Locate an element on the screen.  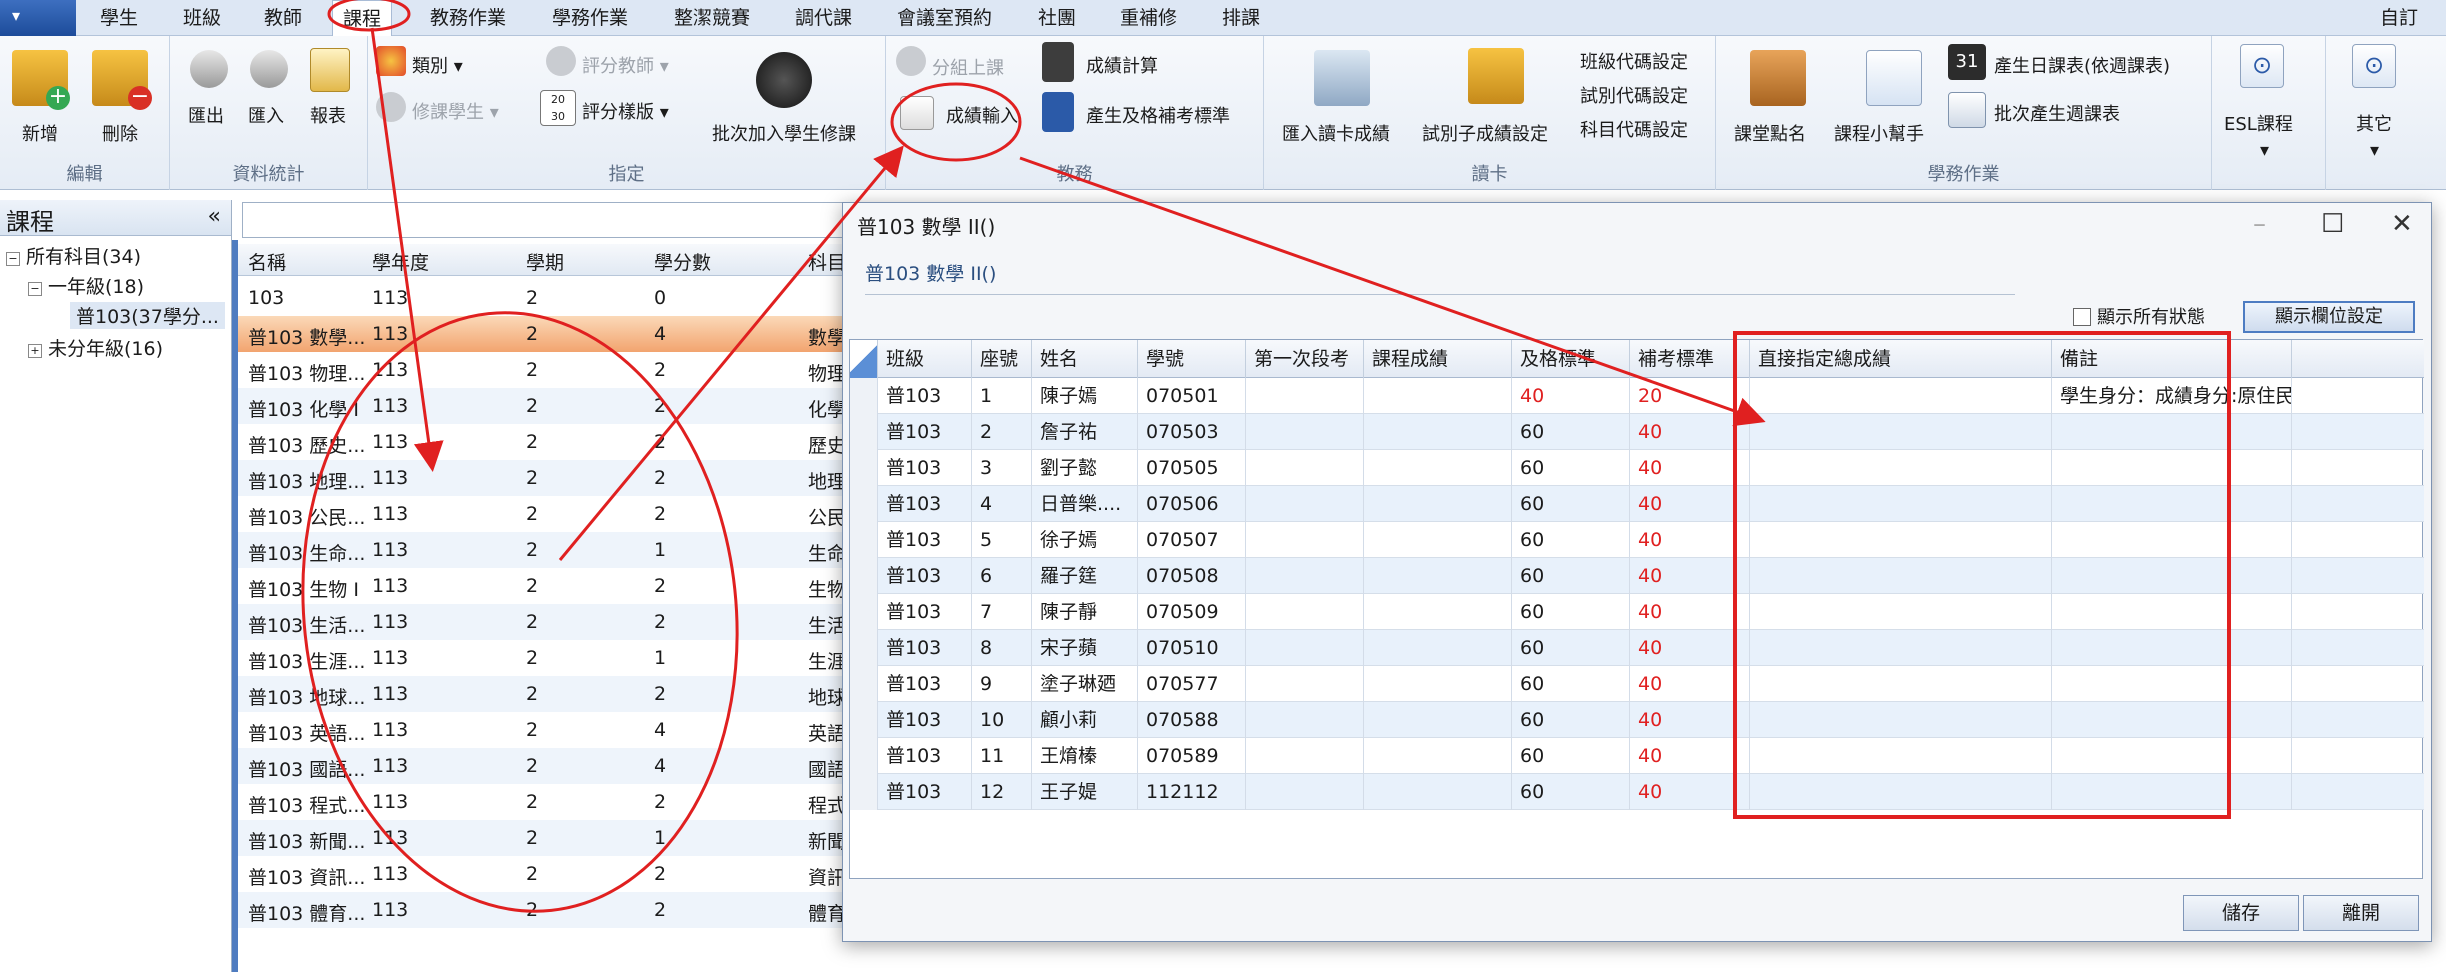
col-name: 名稱 is located at coordinates (267, 261).